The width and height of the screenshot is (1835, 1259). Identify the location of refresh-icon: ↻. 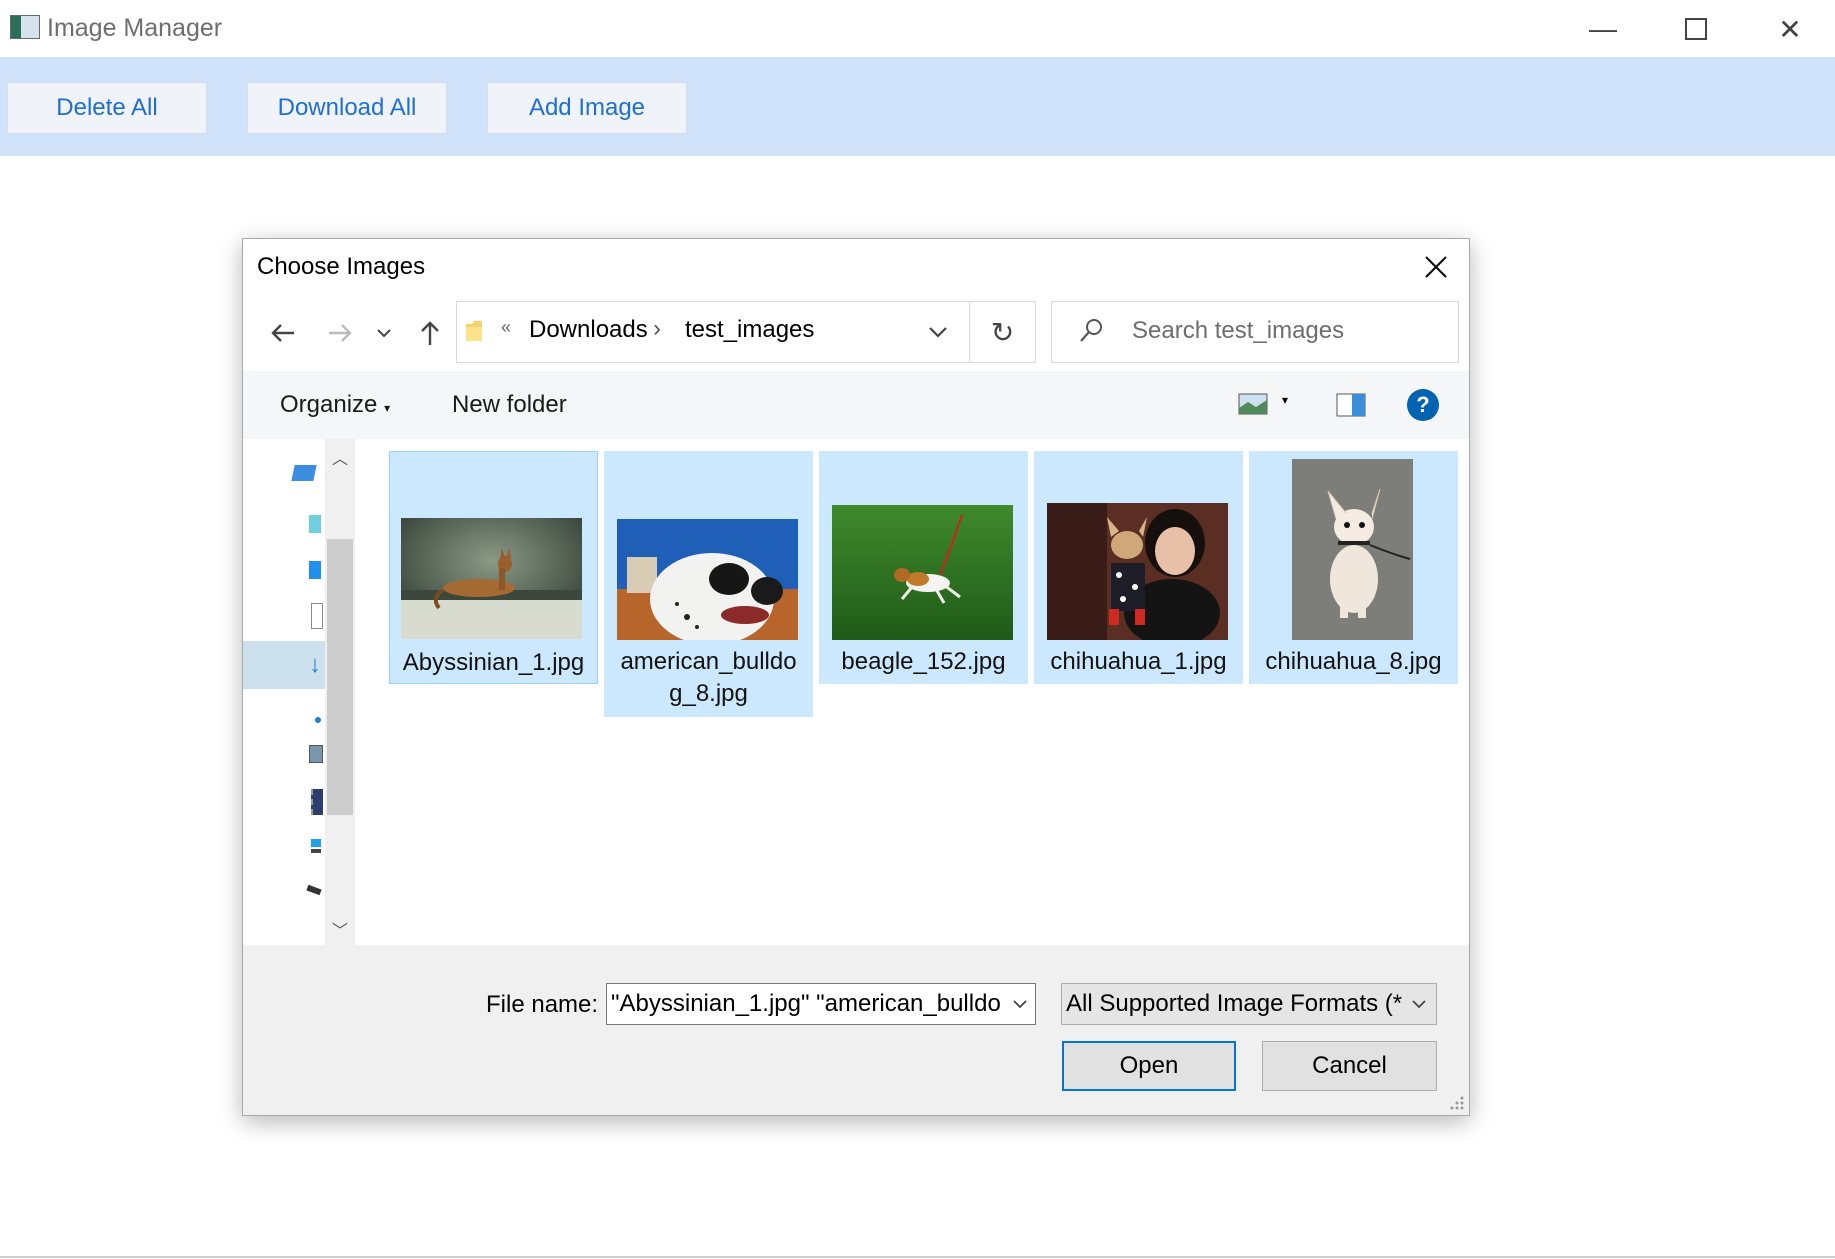
(1002, 332).